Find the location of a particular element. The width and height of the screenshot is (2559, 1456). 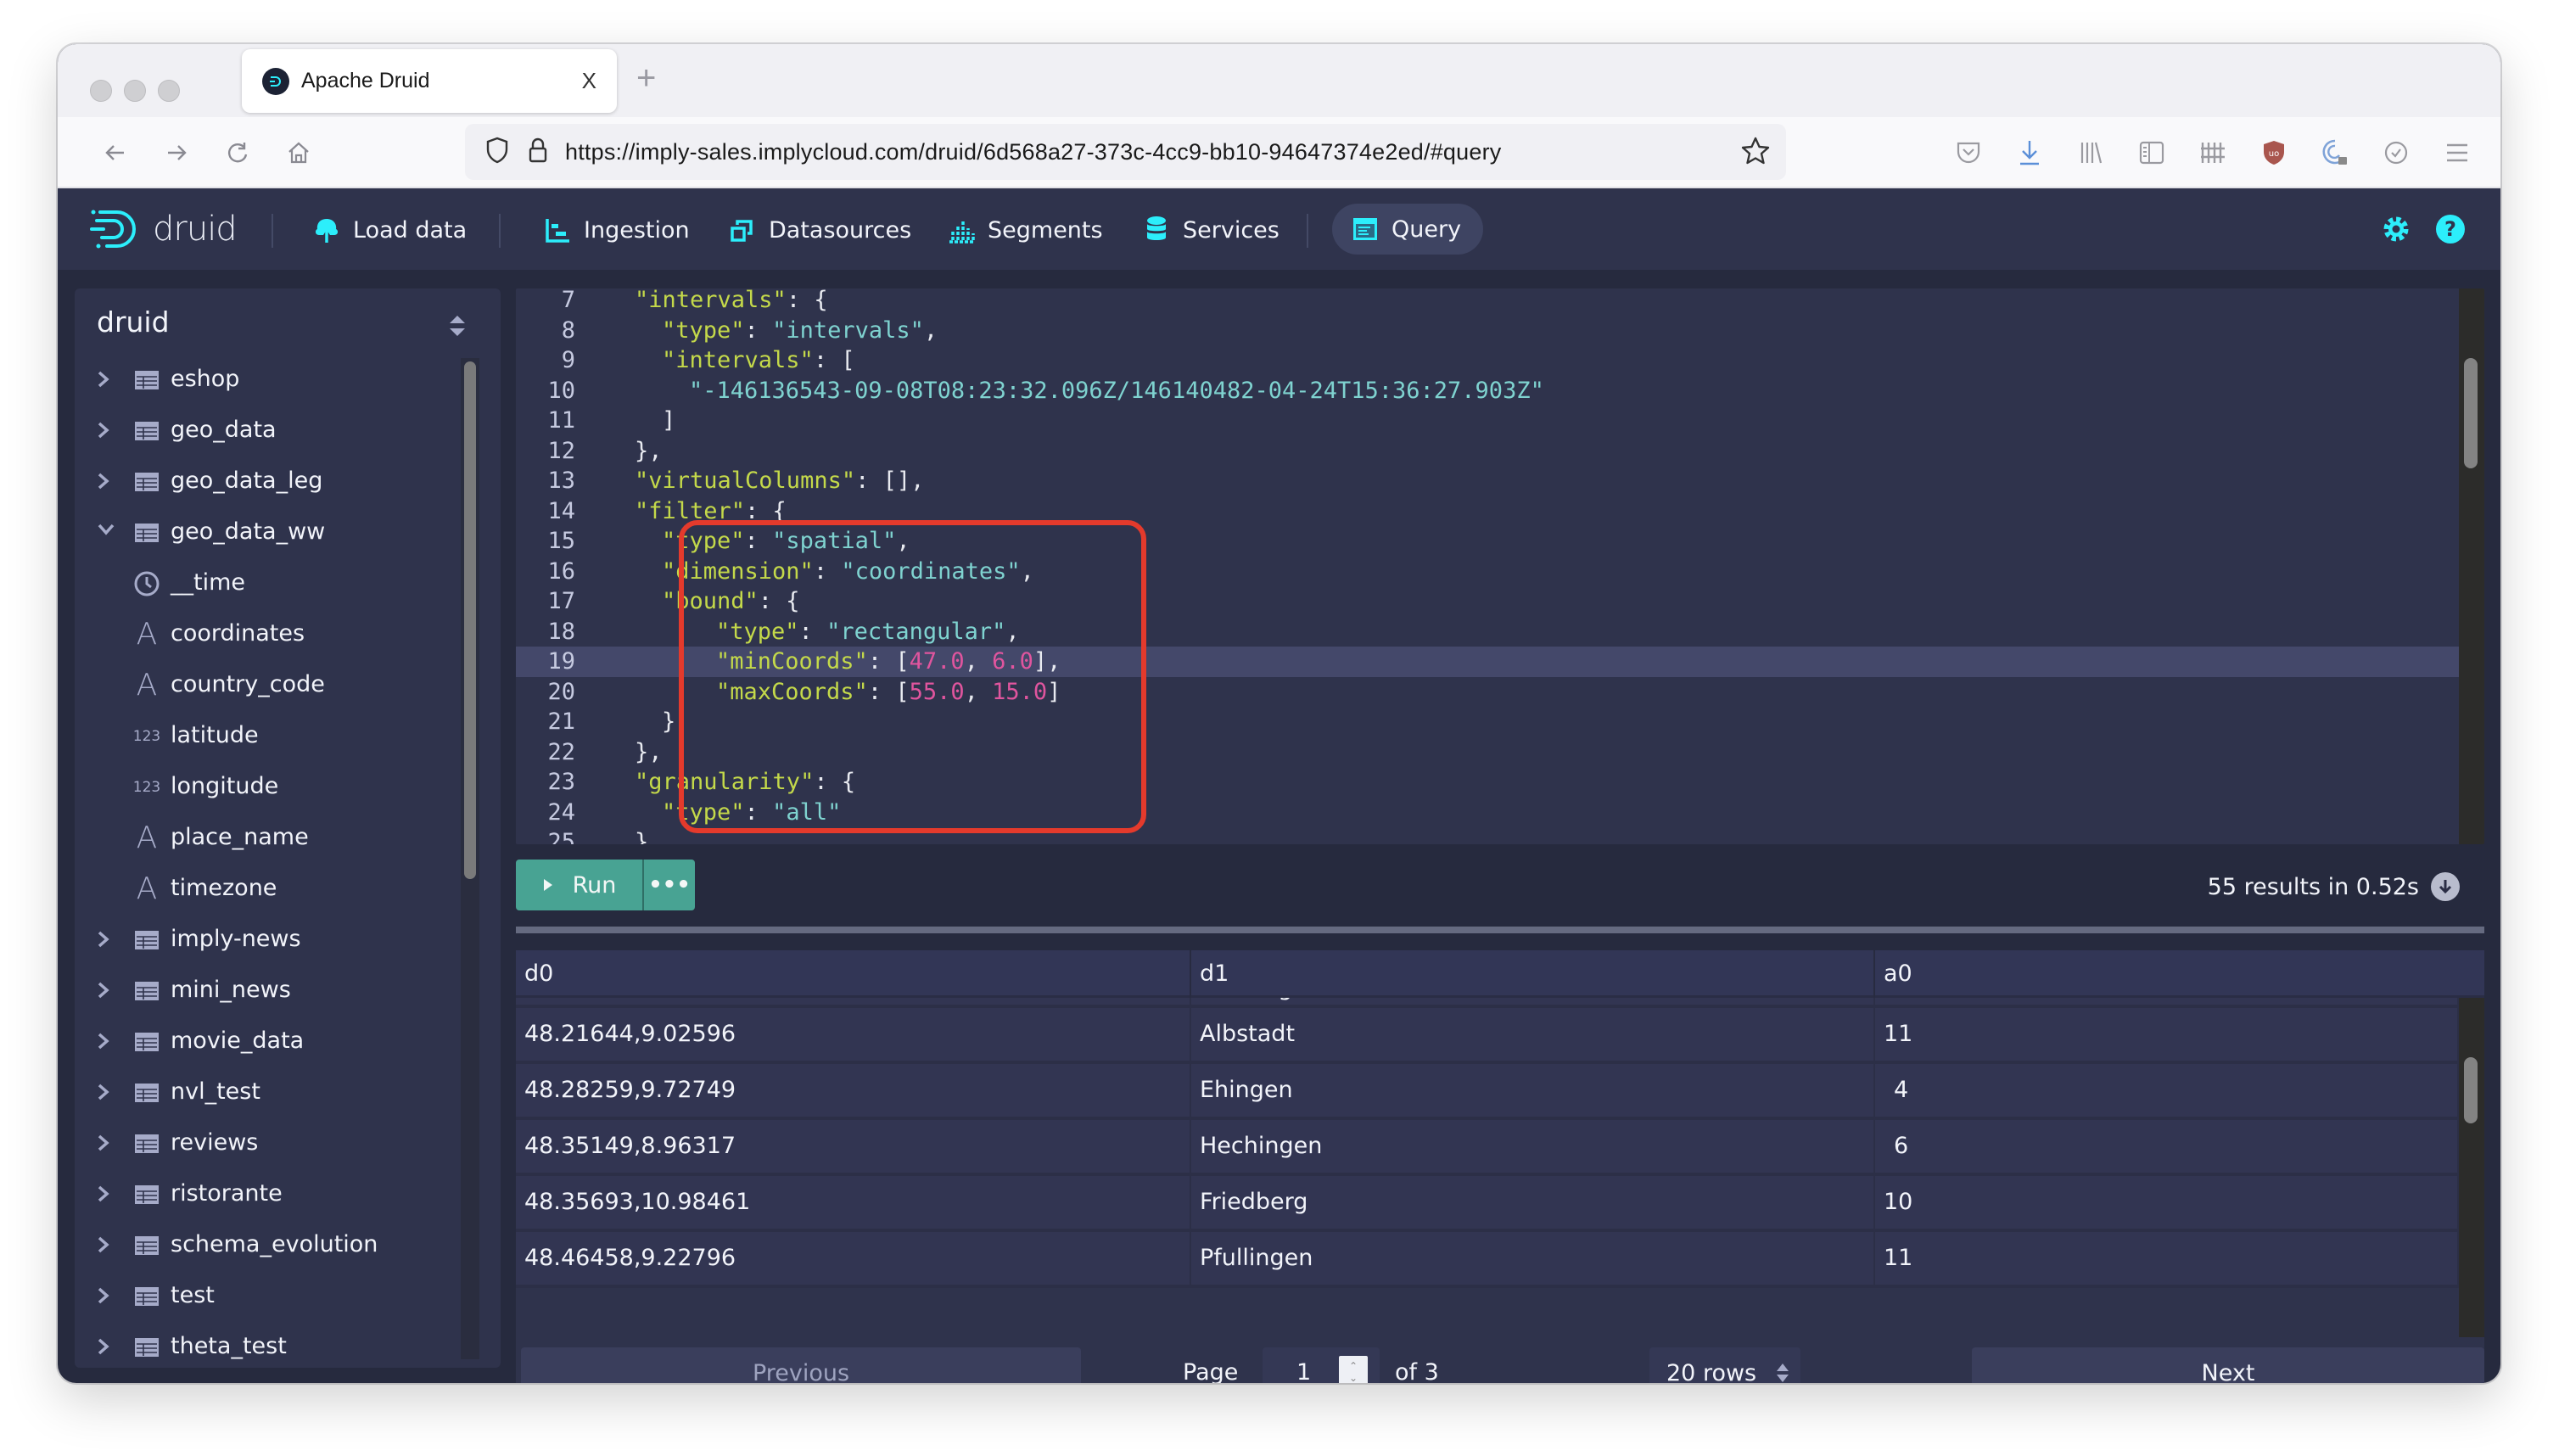

table-row: 48.21644,9.02596 Albstadt 11 is located at coordinates (1487, 1036).